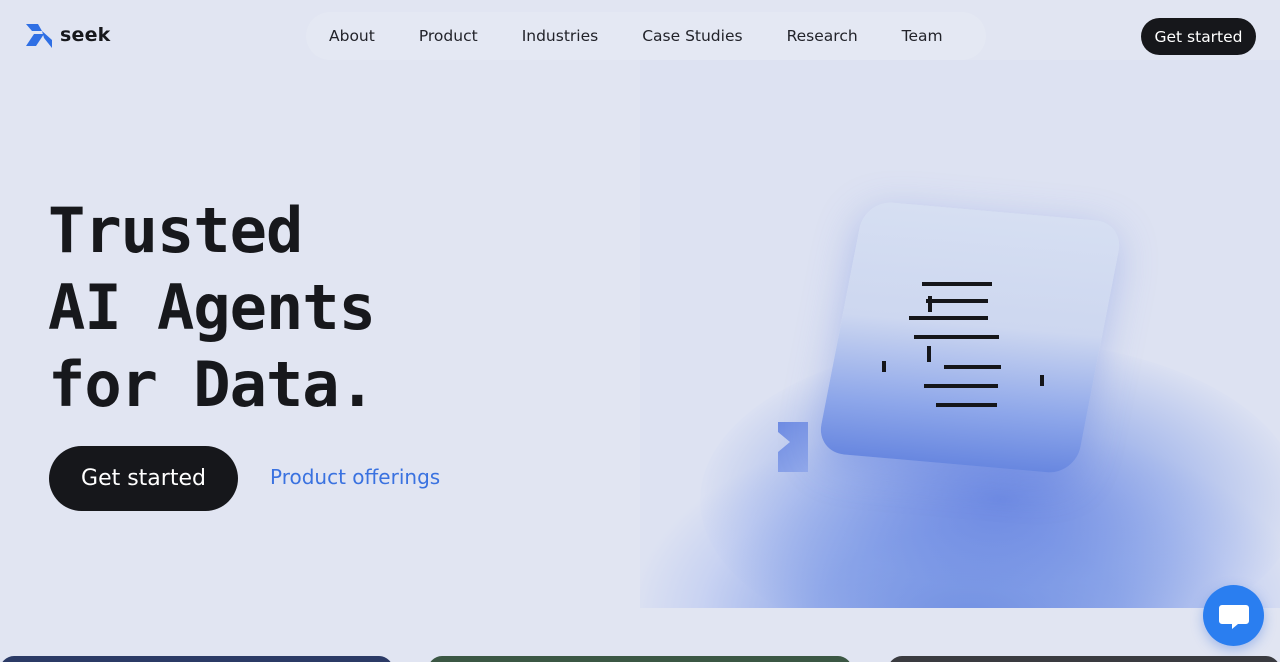 The image size is (1280, 662). What do you see at coordinates (692, 36) in the screenshot?
I see `nav-item-case-studies: Case Studies` at bounding box center [692, 36].